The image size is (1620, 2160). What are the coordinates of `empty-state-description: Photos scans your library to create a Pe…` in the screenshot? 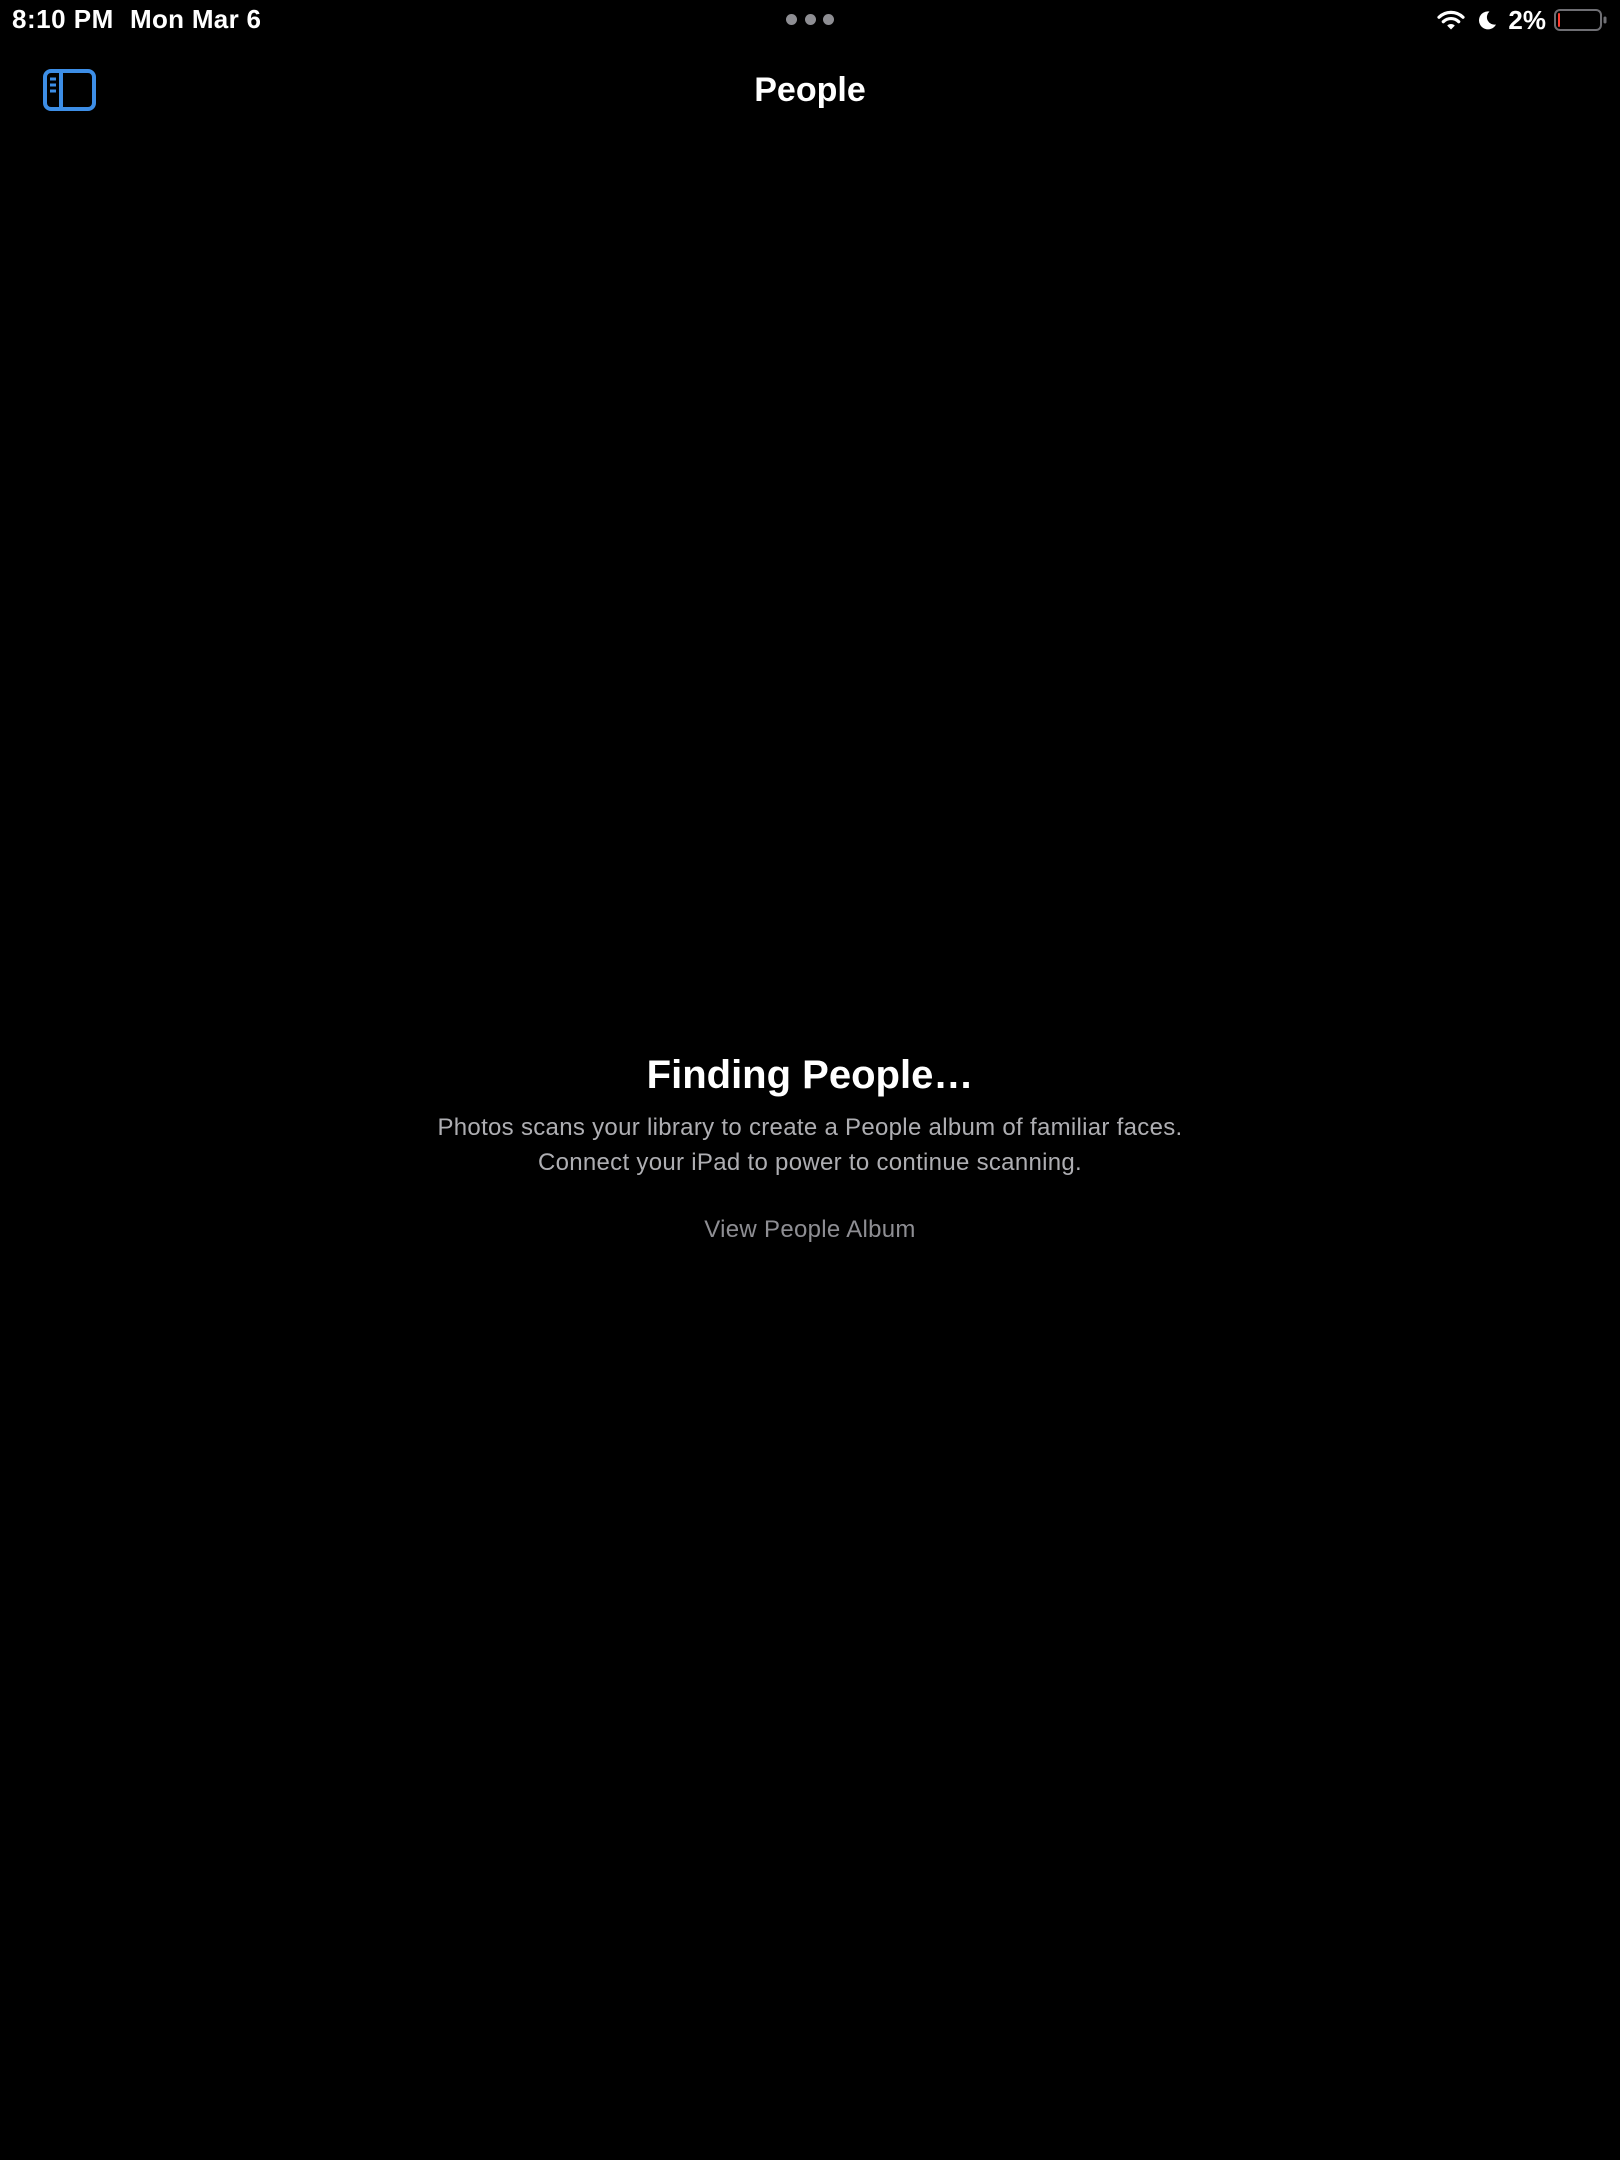 It's located at (810, 1145).